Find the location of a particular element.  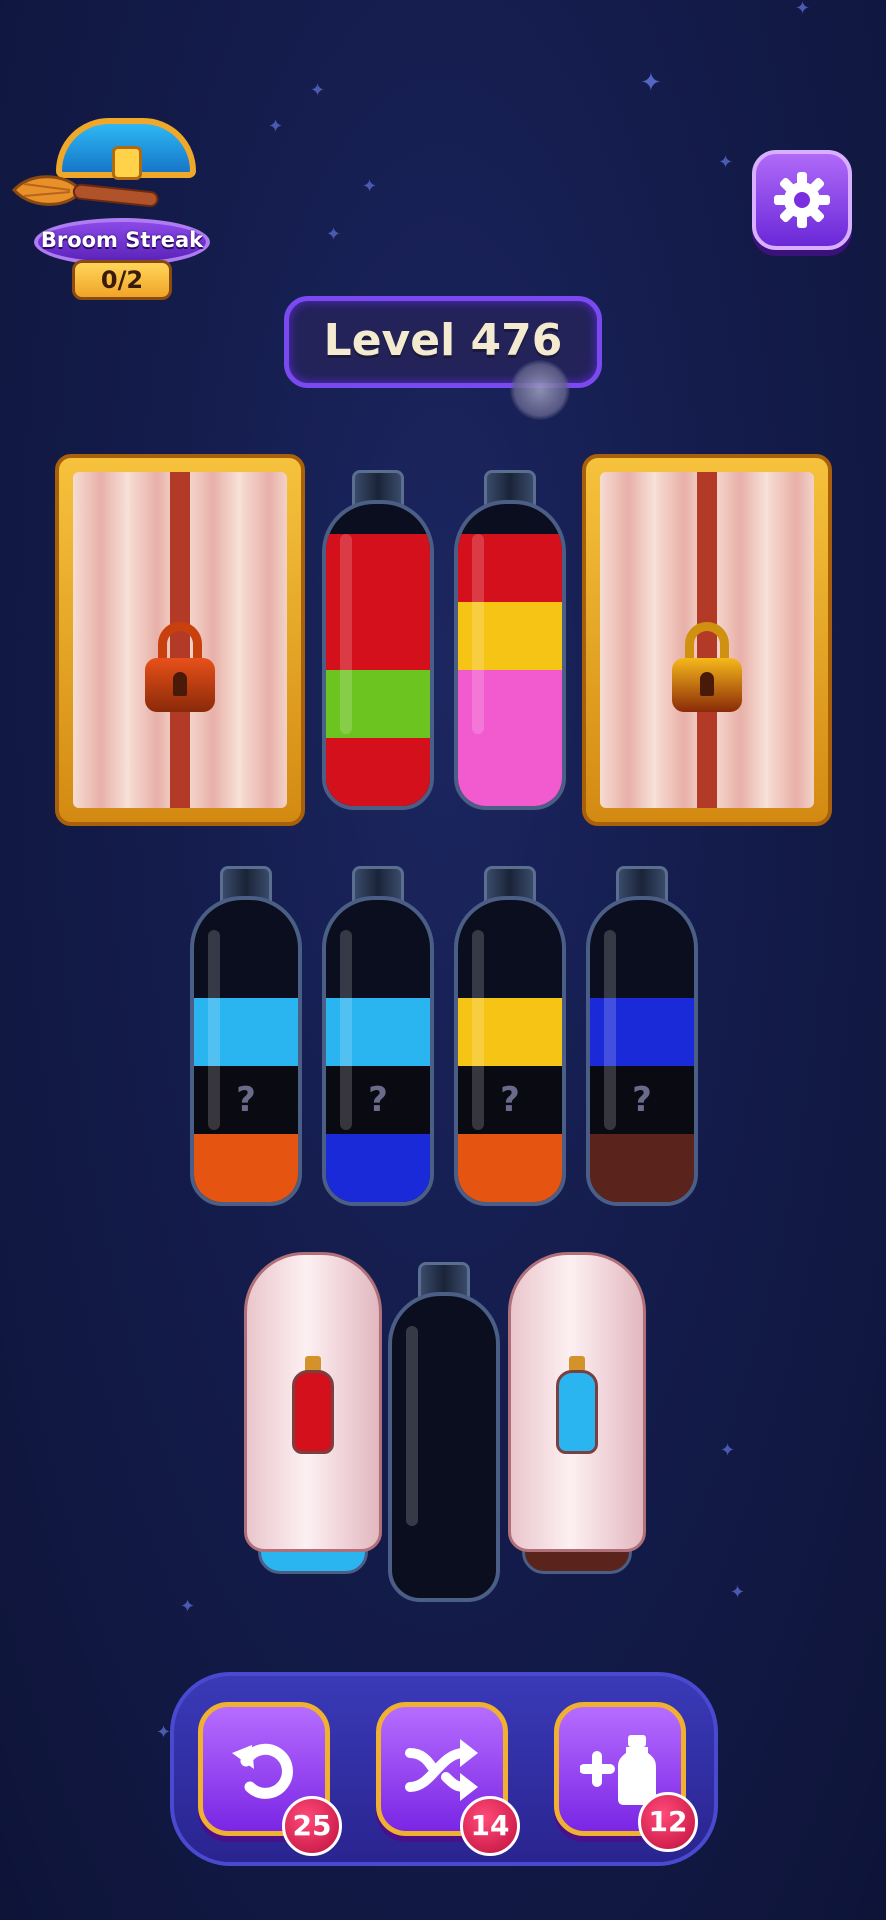

streak-label: Broom Streak is located at coordinates (122, 240).